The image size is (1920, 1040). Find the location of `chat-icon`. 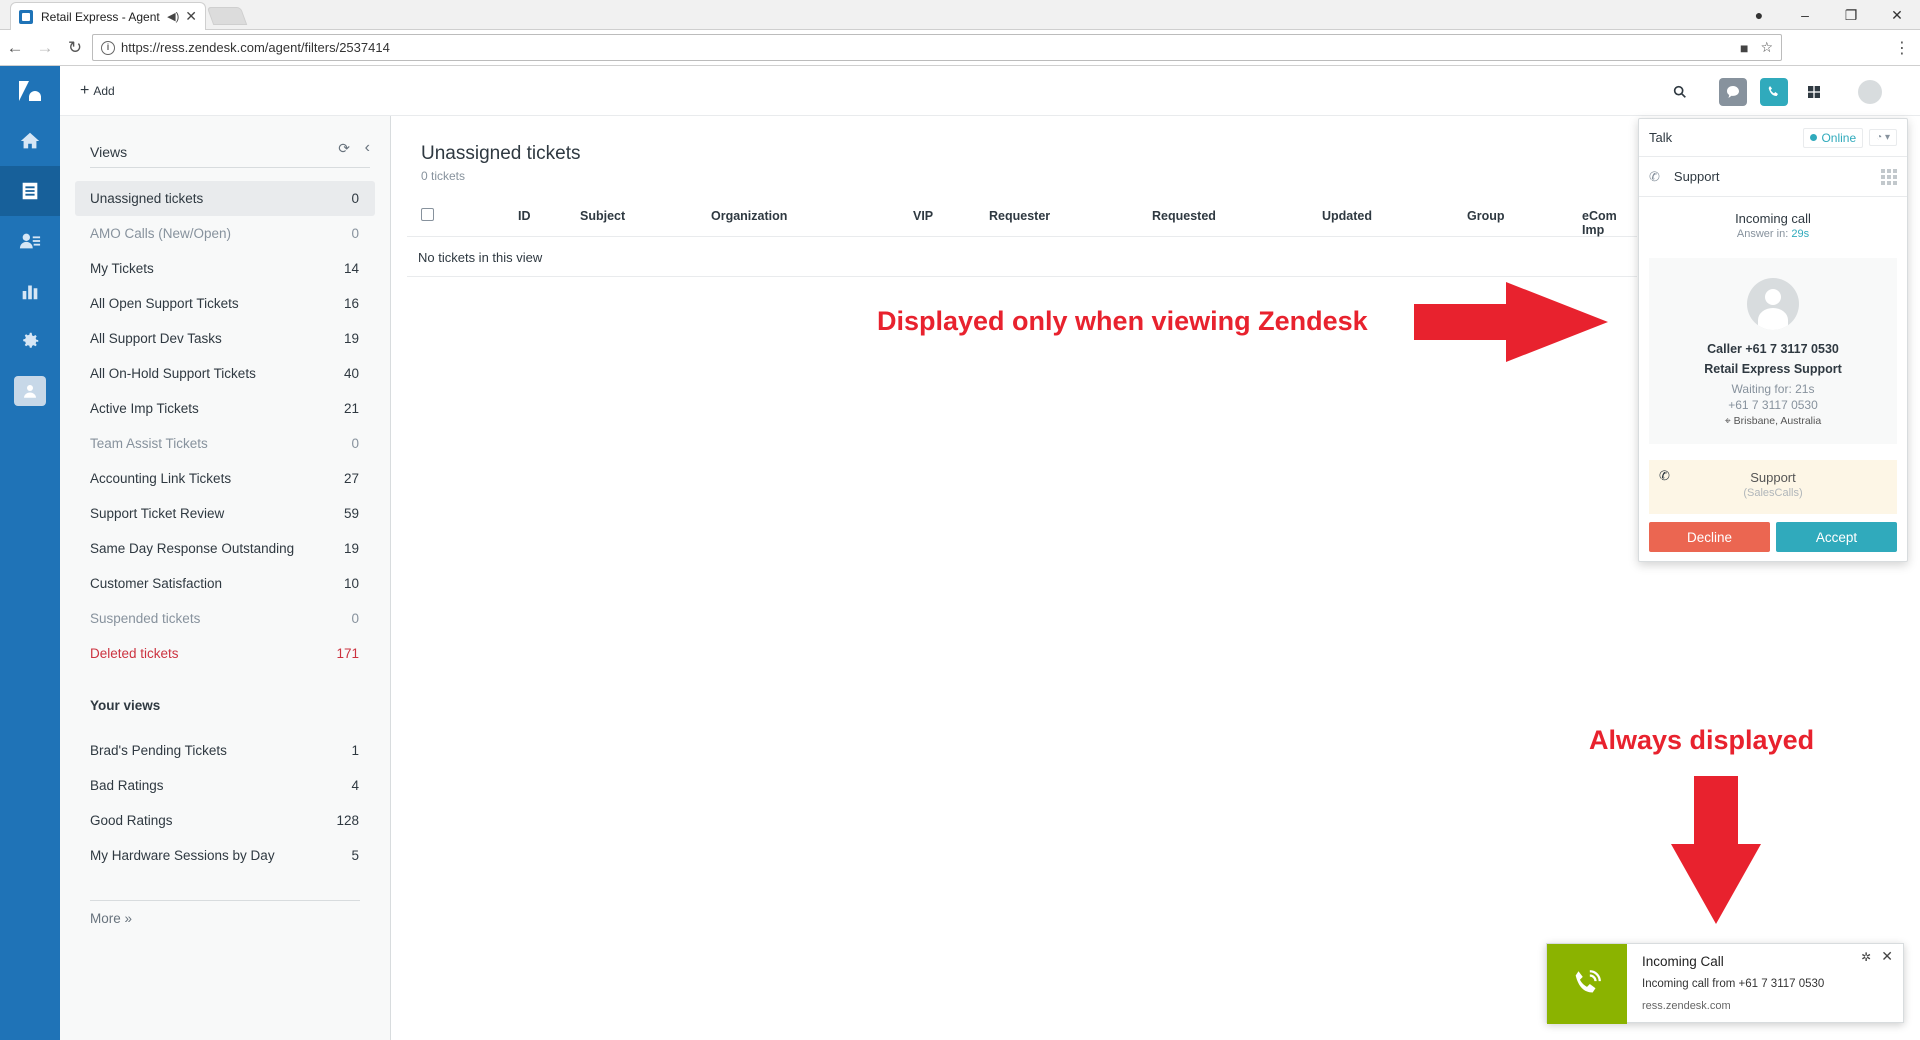

chat-icon is located at coordinates (1733, 92).